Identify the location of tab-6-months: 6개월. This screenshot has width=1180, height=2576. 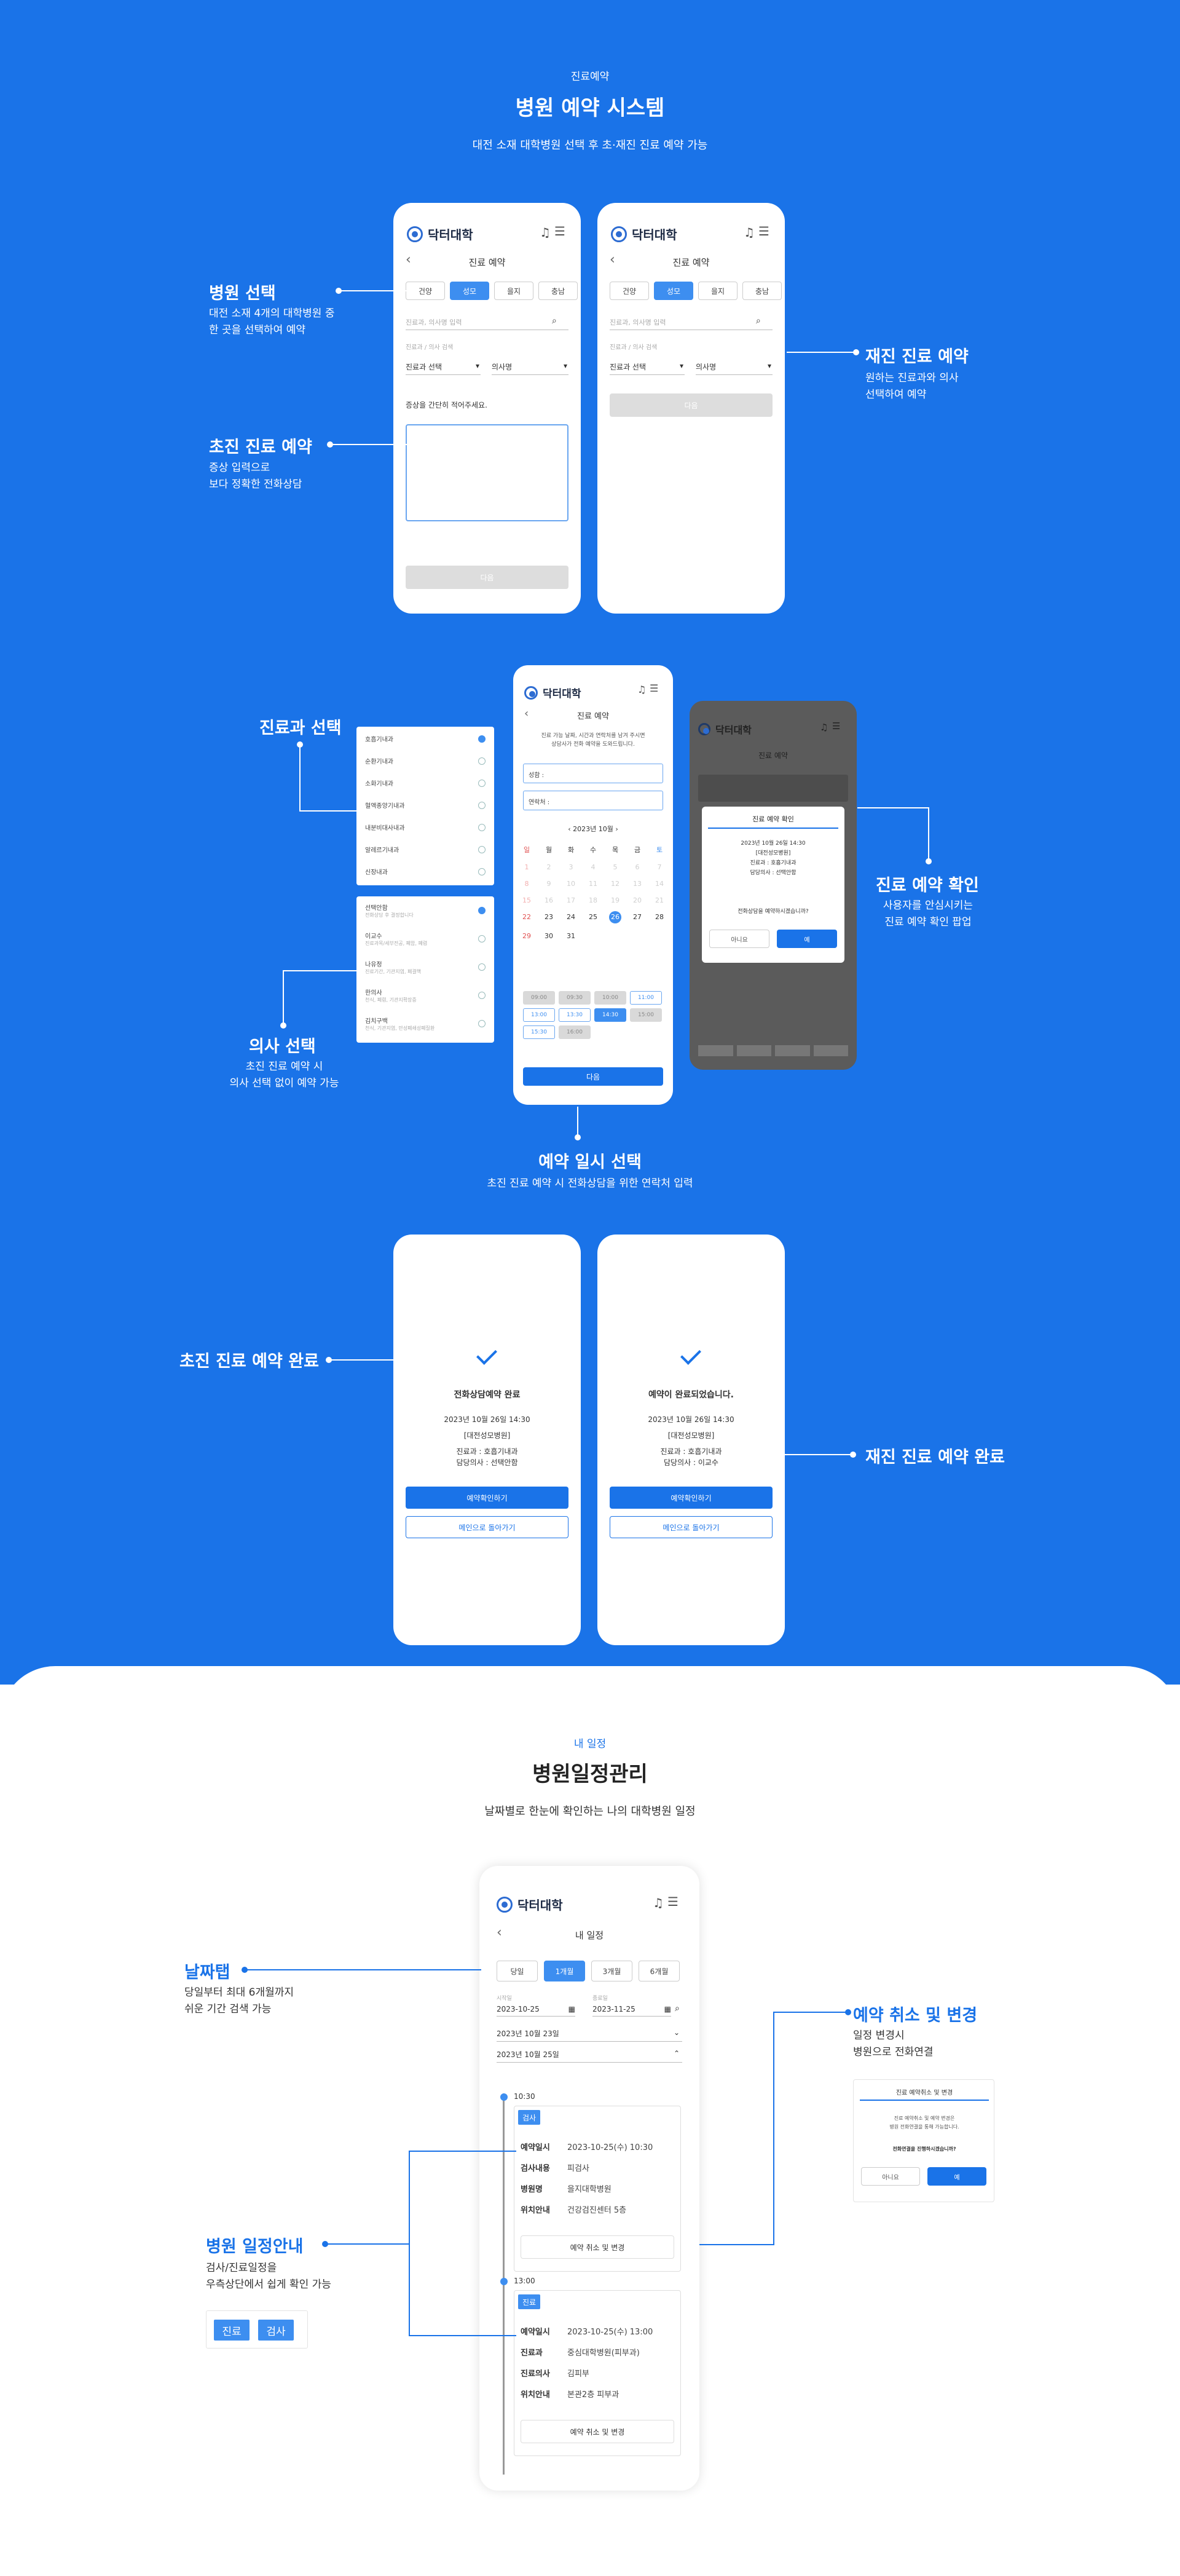
(660, 1971).